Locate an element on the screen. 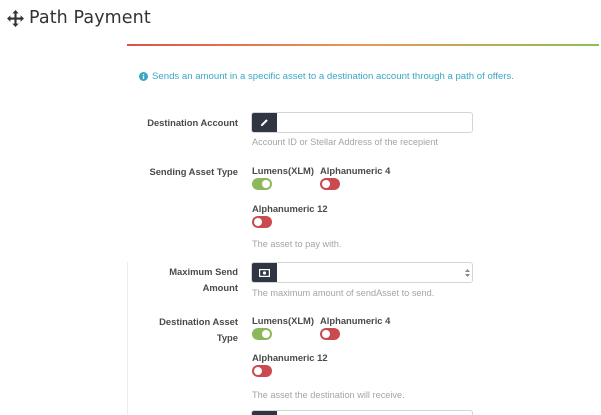 The width and height of the screenshot is (601, 415). destination-asset-option-alphanum12: Alphanumeric 12 is located at coordinates (290, 364).